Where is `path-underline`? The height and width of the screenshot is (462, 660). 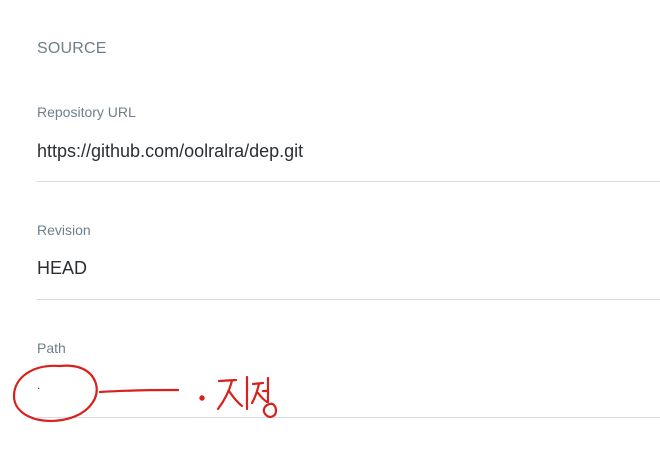 path-underline is located at coordinates (348, 417).